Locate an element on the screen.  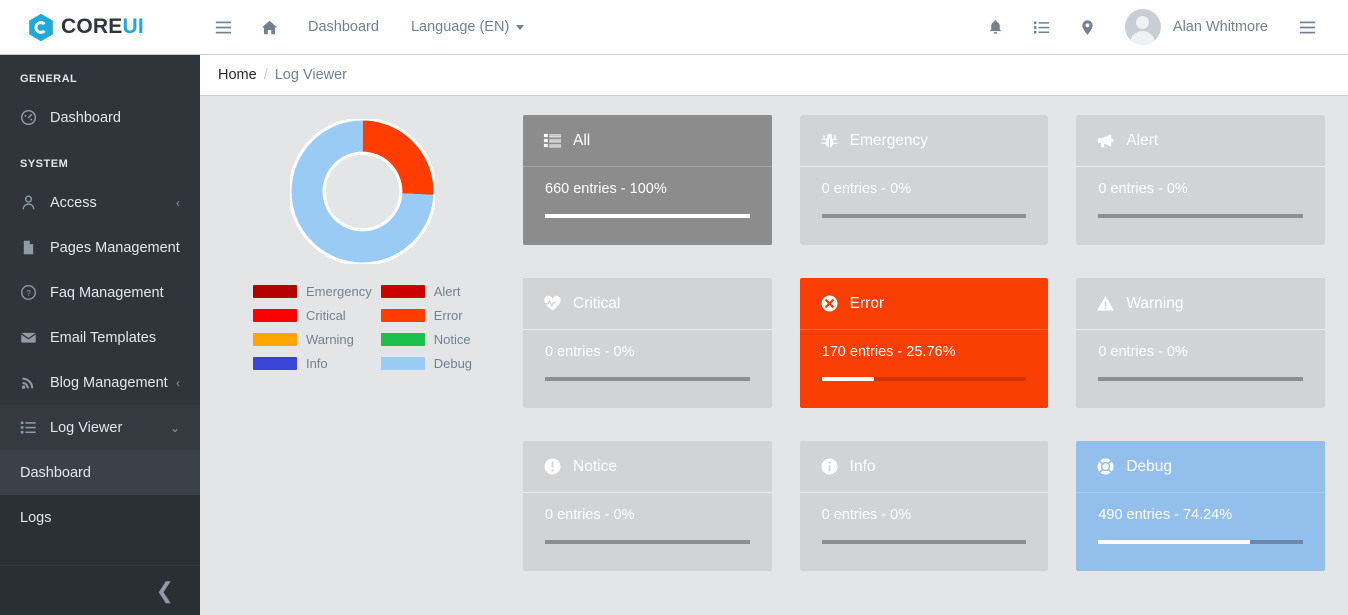
card-alert-header: Alert is located at coordinates (1200, 141).